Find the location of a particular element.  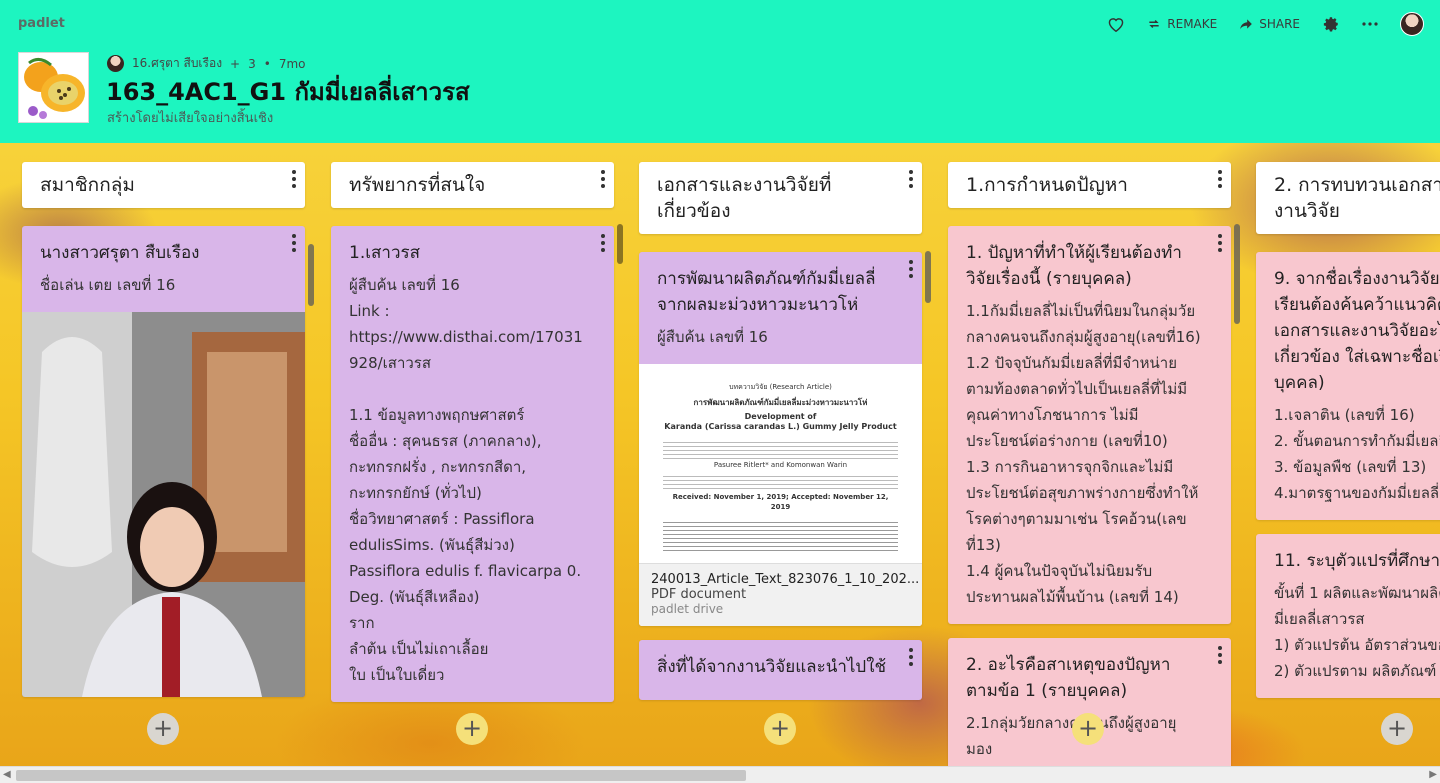

scrollbar-thumb is located at coordinates (381, 775).